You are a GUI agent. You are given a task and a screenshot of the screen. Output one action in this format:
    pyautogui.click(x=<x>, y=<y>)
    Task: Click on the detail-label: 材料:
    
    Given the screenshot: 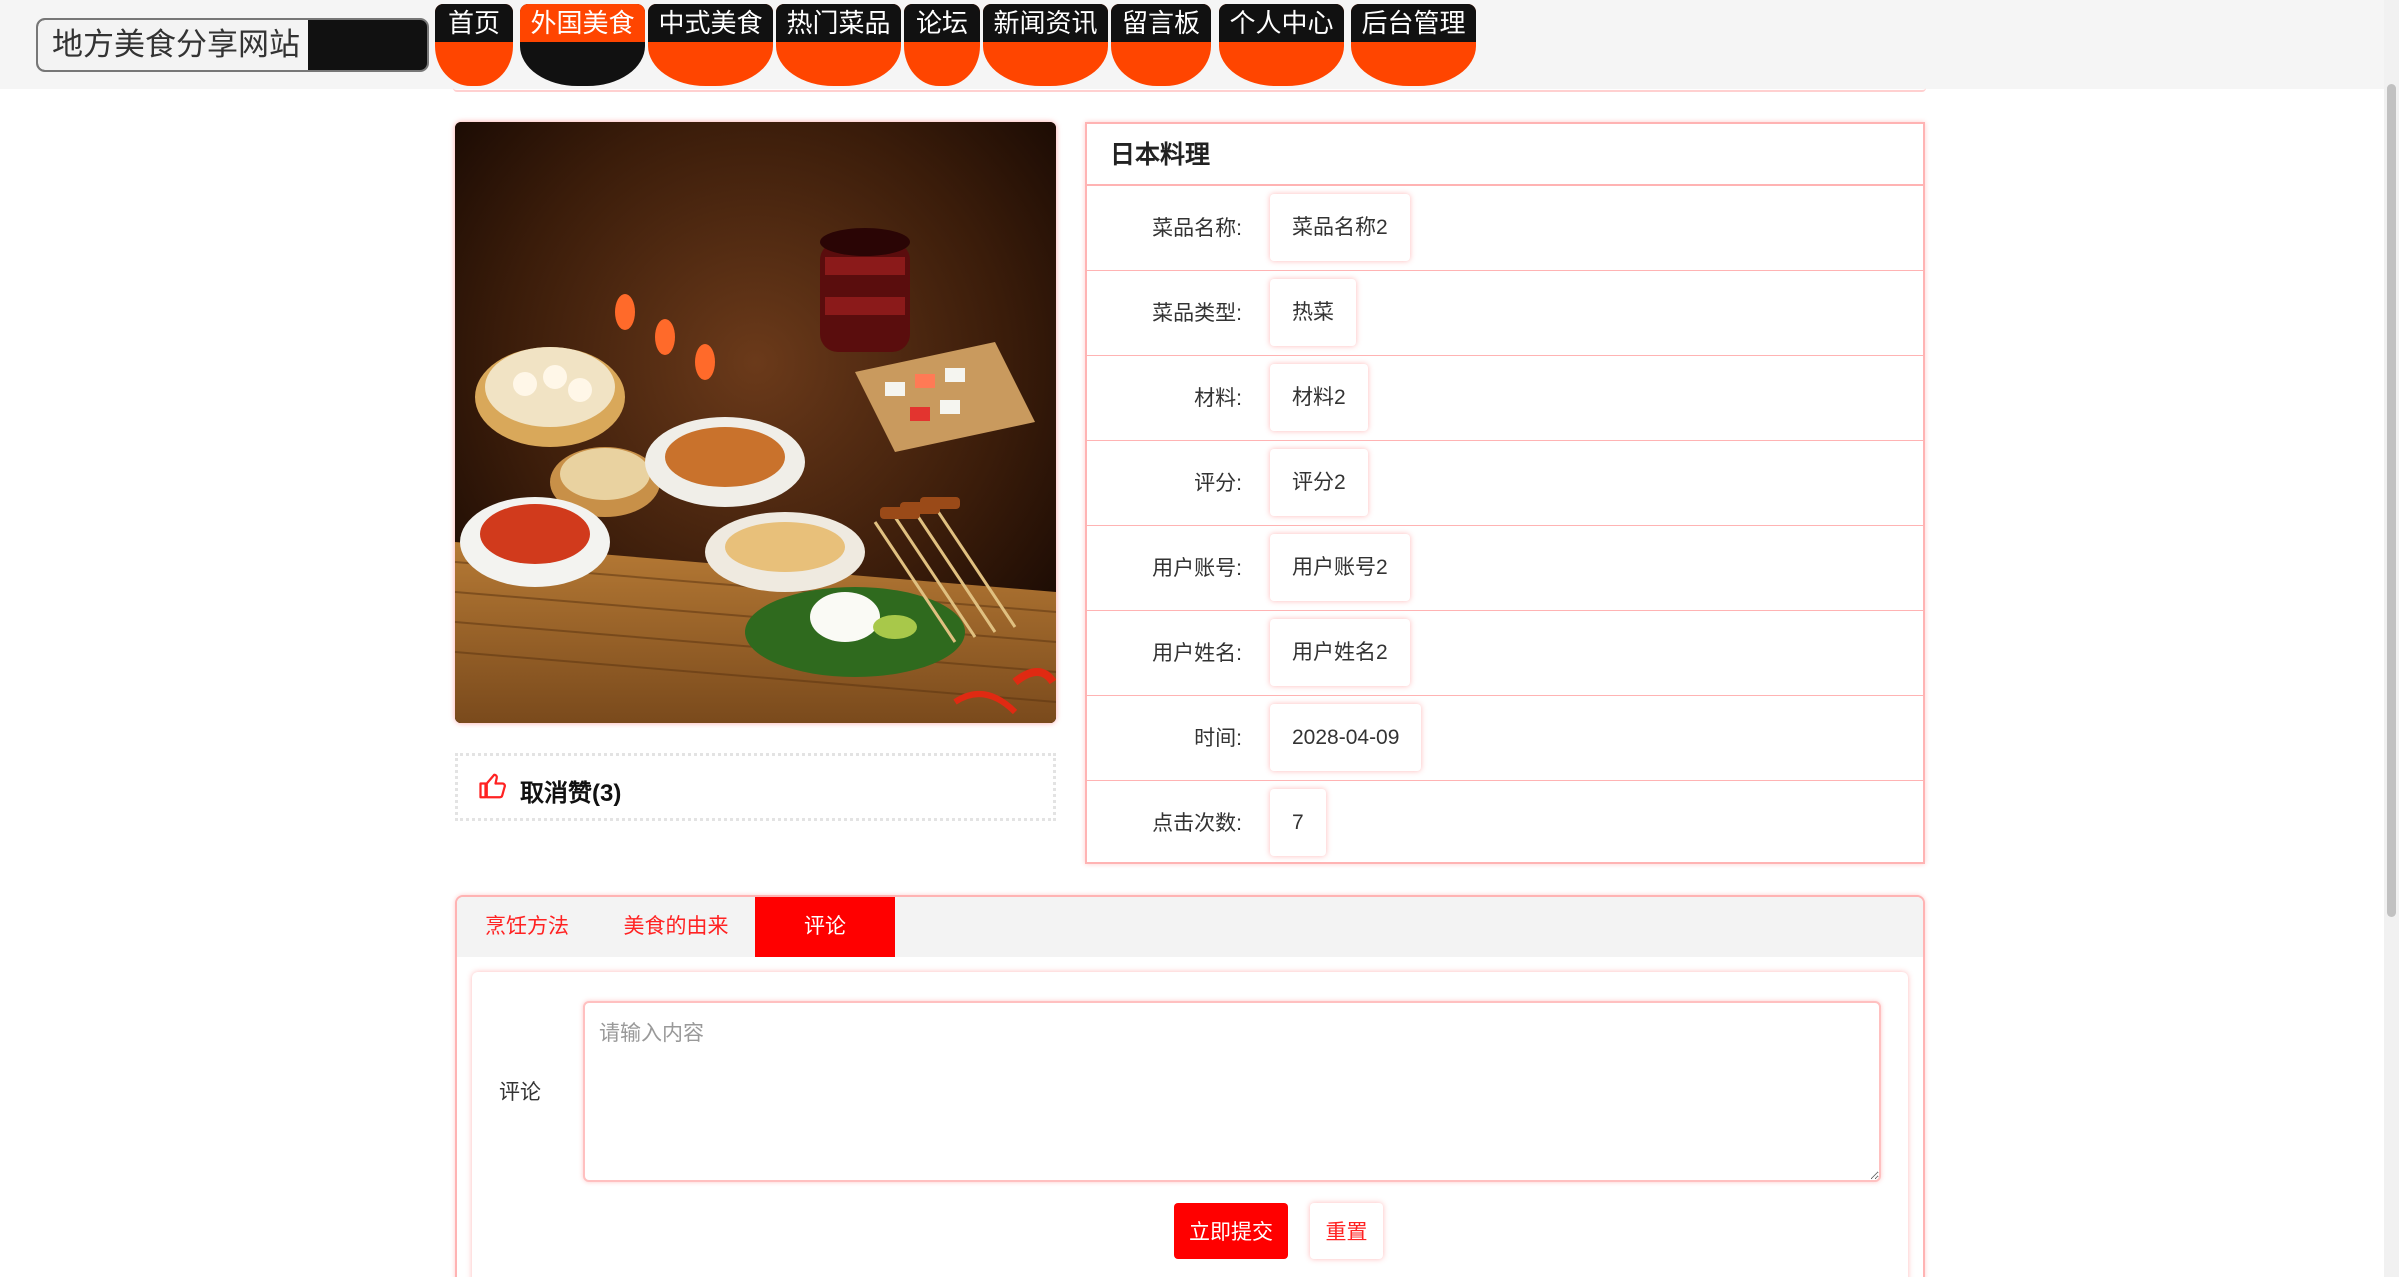 What is the action you would take?
    pyautogui.click(x=1218, y=398)
    